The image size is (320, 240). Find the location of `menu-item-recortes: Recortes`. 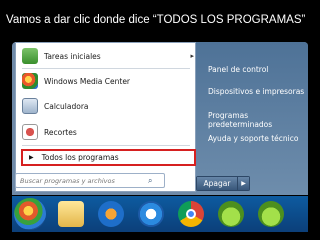

menu-item-recortes: Recortes is located at coordinates (108, 132).